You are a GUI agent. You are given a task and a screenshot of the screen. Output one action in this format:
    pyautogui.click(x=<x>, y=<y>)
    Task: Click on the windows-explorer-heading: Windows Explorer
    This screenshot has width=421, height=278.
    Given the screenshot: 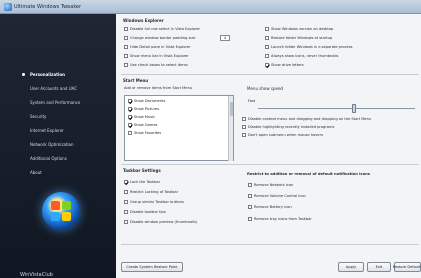 What is the action you would take?
    pyautogui.click(x=143, y=20)
    